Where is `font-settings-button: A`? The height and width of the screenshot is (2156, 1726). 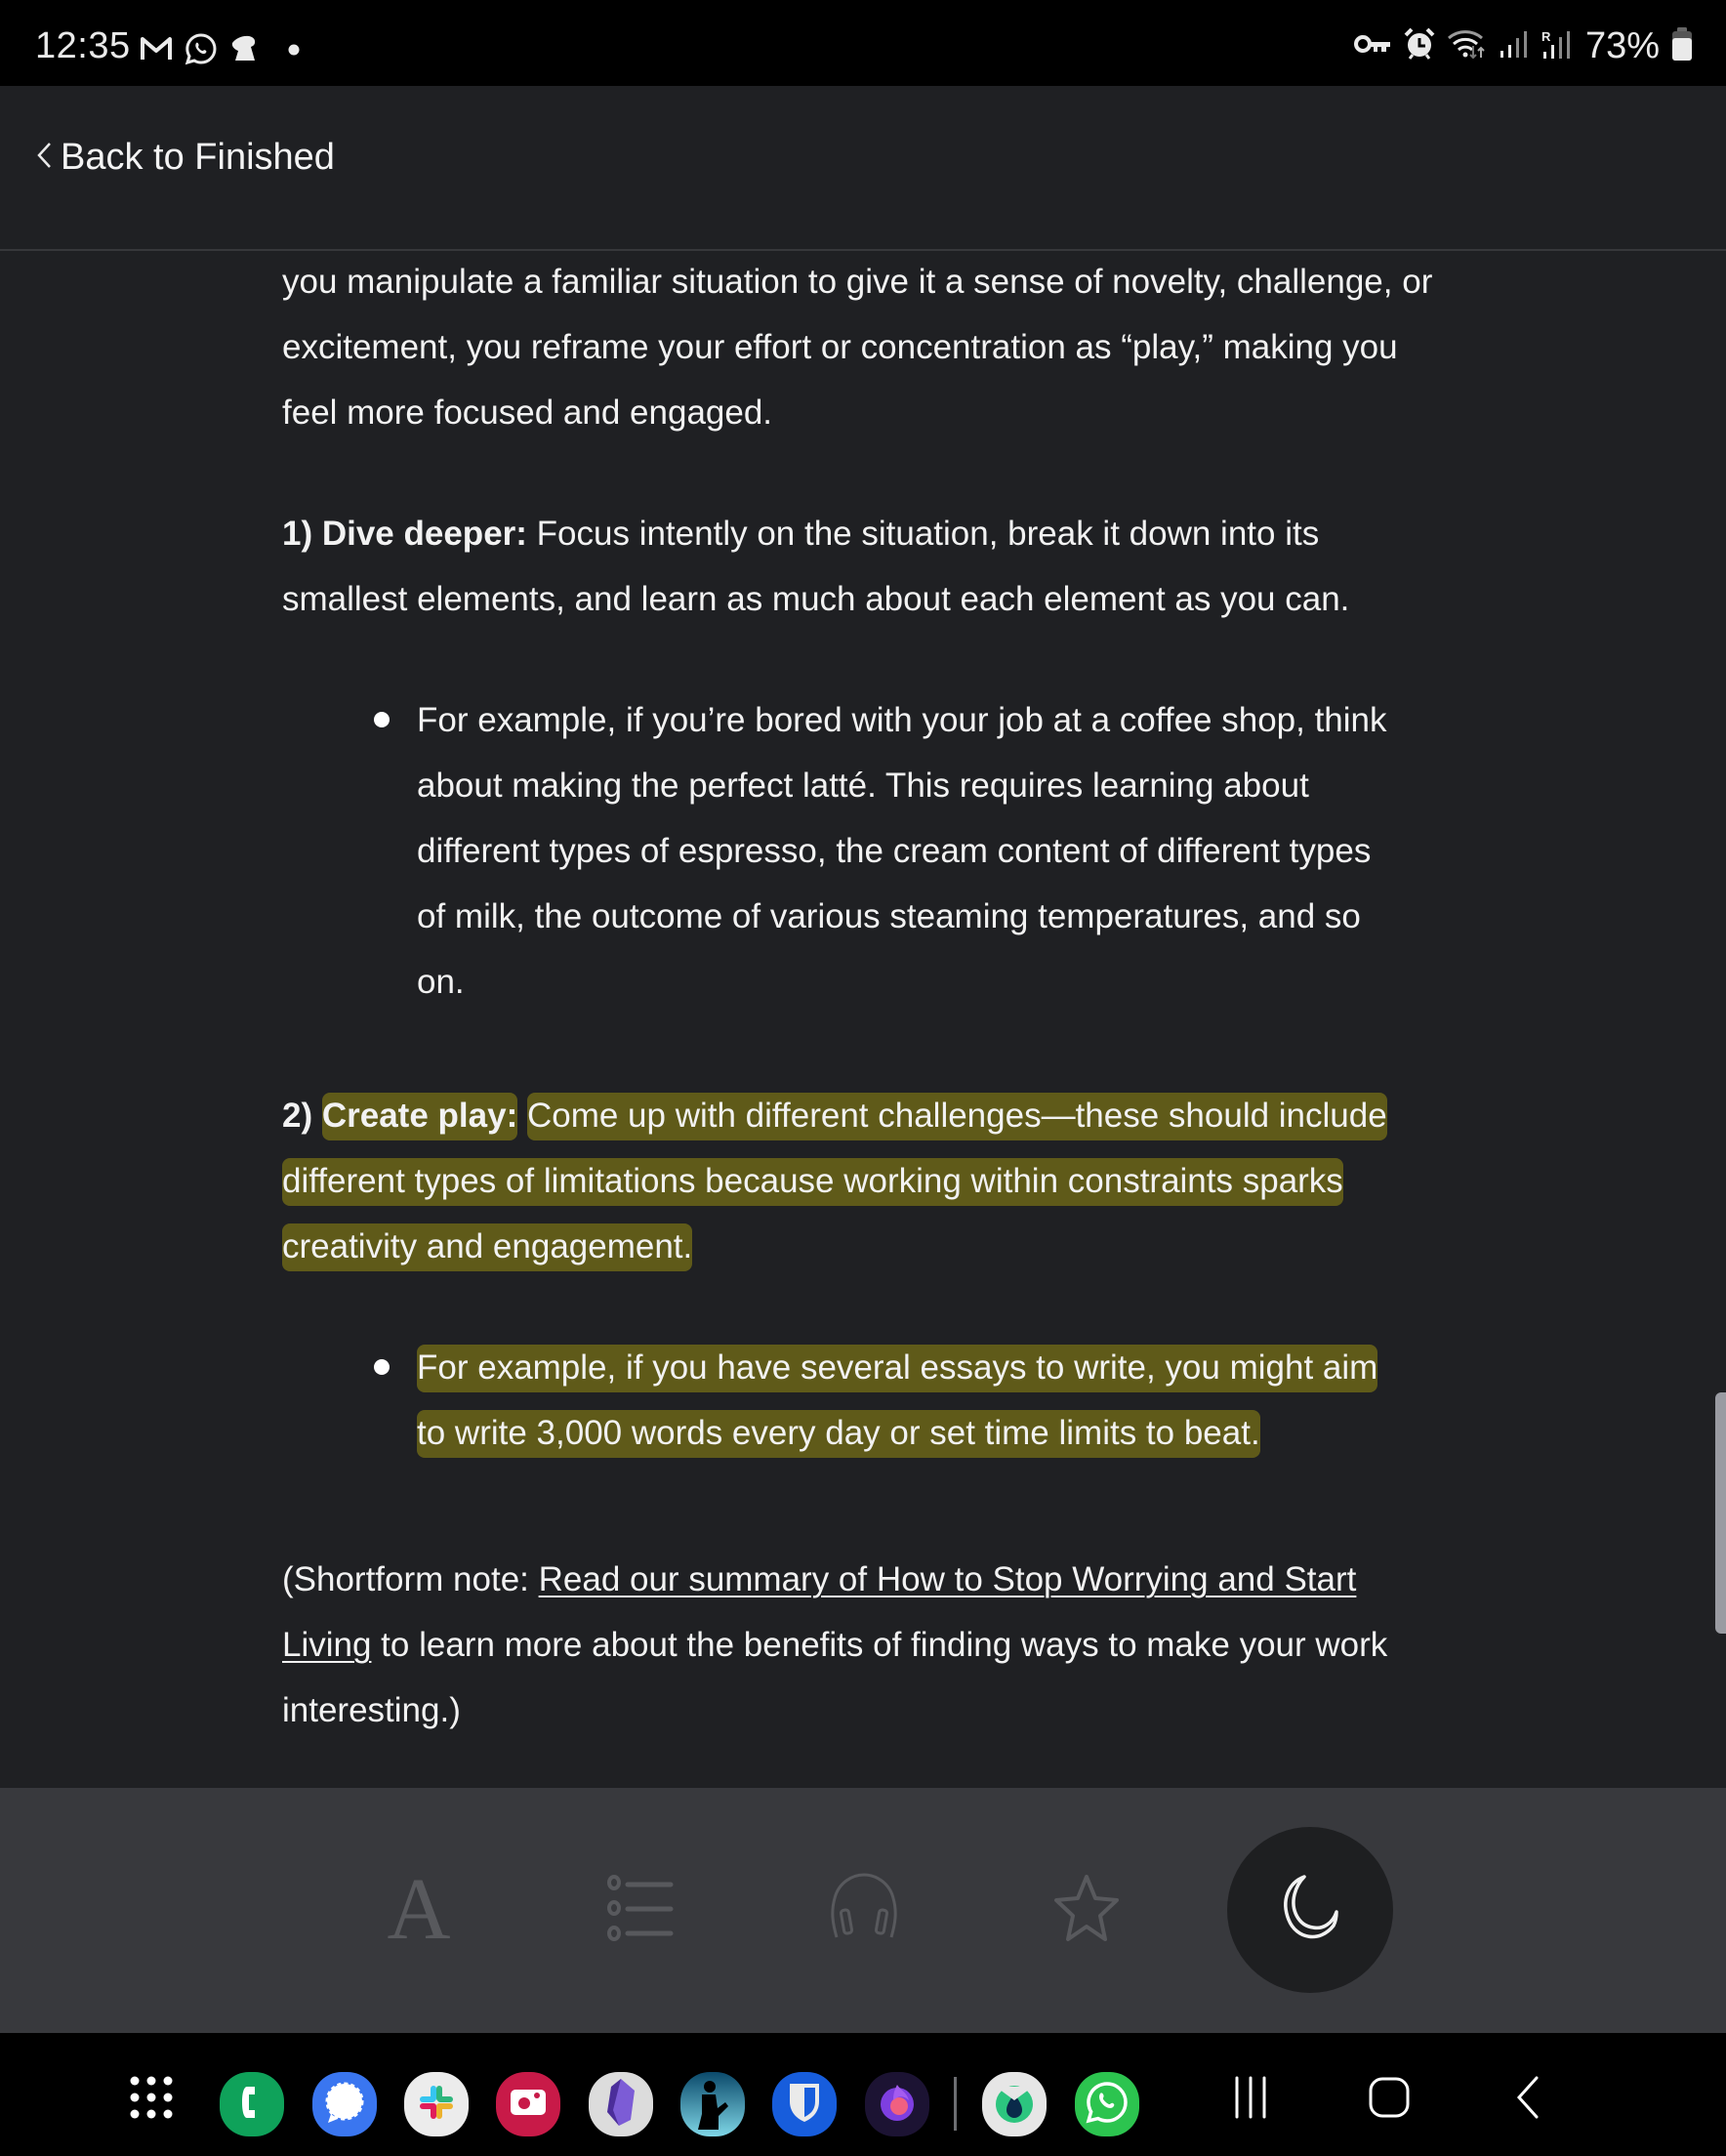
font-settings-button: A is located at coordinates (419, 1910).